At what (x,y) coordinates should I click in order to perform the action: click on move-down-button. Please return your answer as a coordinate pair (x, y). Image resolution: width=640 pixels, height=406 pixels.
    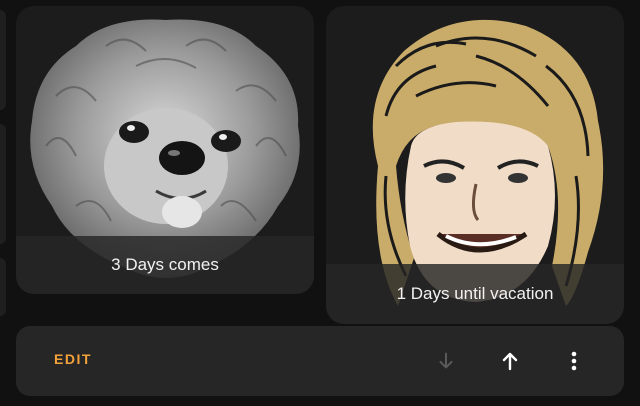
    Looking at the image, I should click on (446, 361).